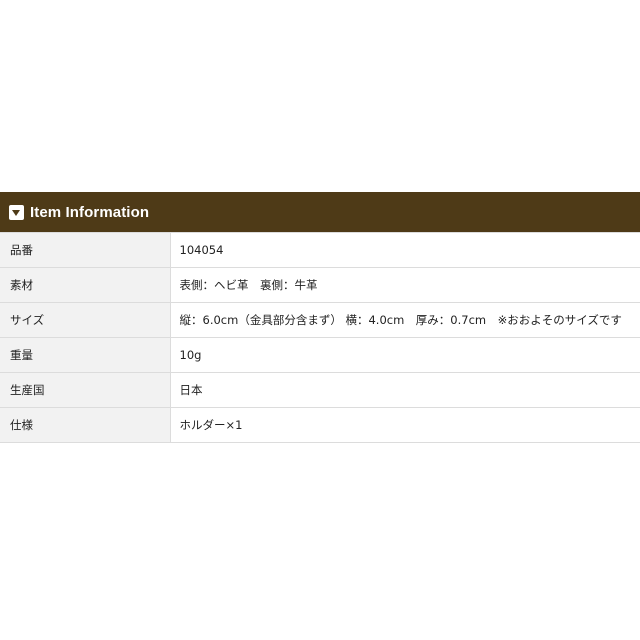  Describe the element at coordinates (85, 390) in the screenshot. I see `row-label-country: 生産国` at that location.